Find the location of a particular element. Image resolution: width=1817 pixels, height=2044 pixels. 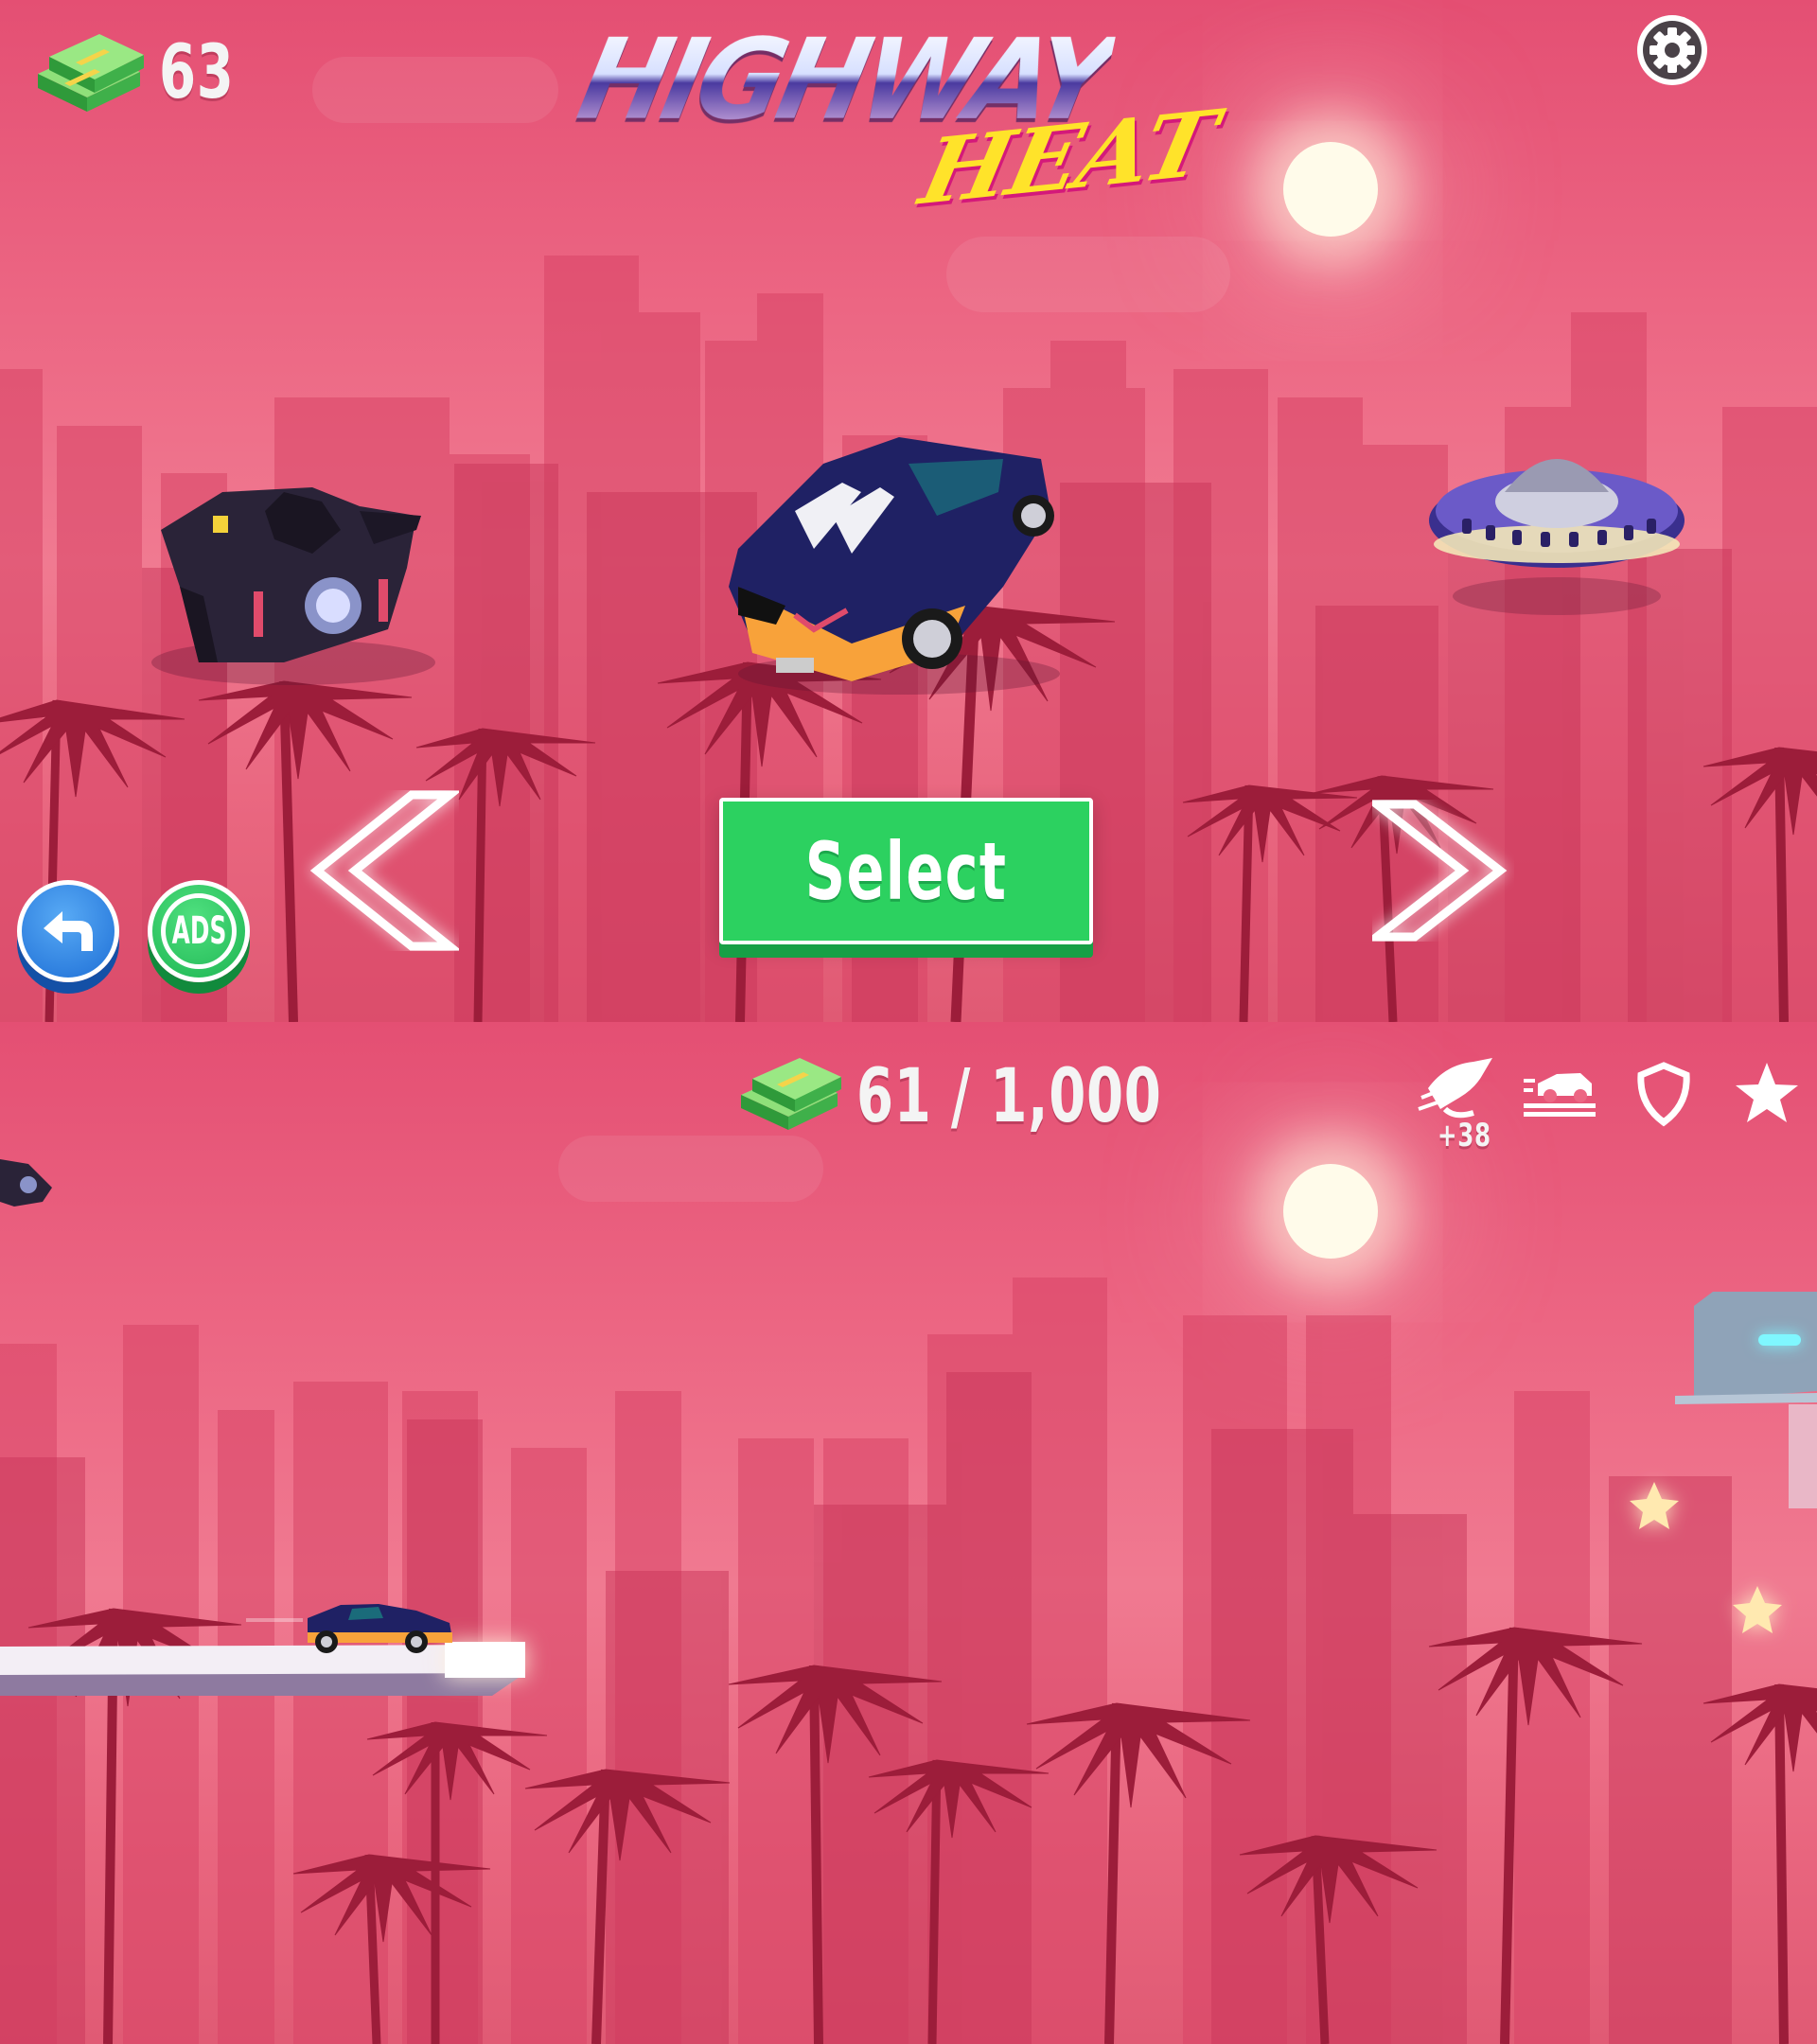

select-button: Select is located at coordinates (906, 871).